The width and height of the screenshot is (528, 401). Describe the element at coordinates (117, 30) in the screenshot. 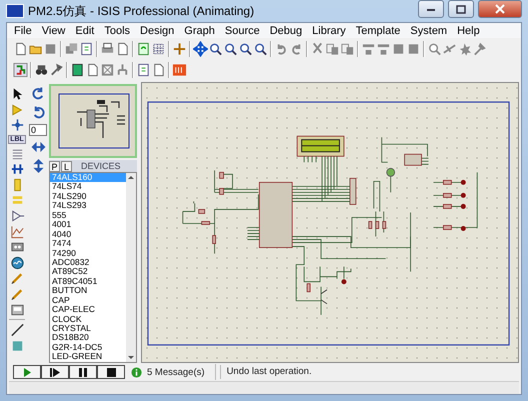

I see `menu-item: Tools` at that location.